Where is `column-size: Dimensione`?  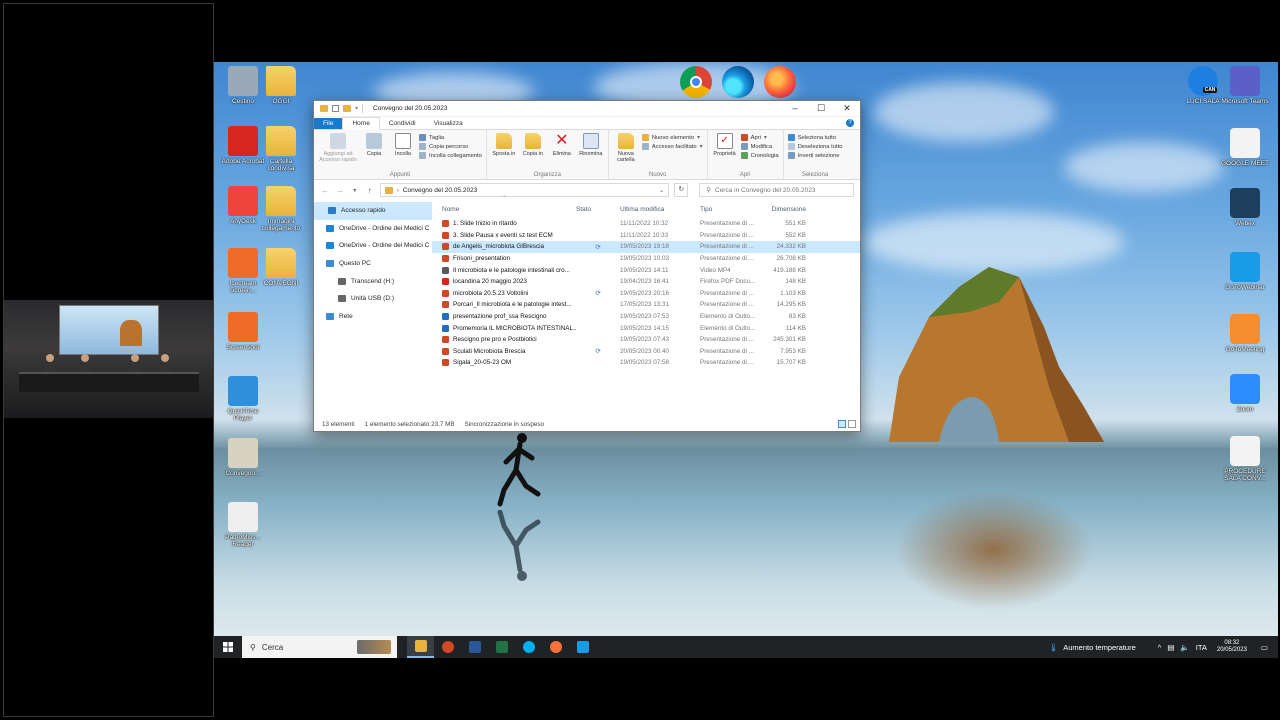
column-size: Dimensione is located at coordinates (786, 209).